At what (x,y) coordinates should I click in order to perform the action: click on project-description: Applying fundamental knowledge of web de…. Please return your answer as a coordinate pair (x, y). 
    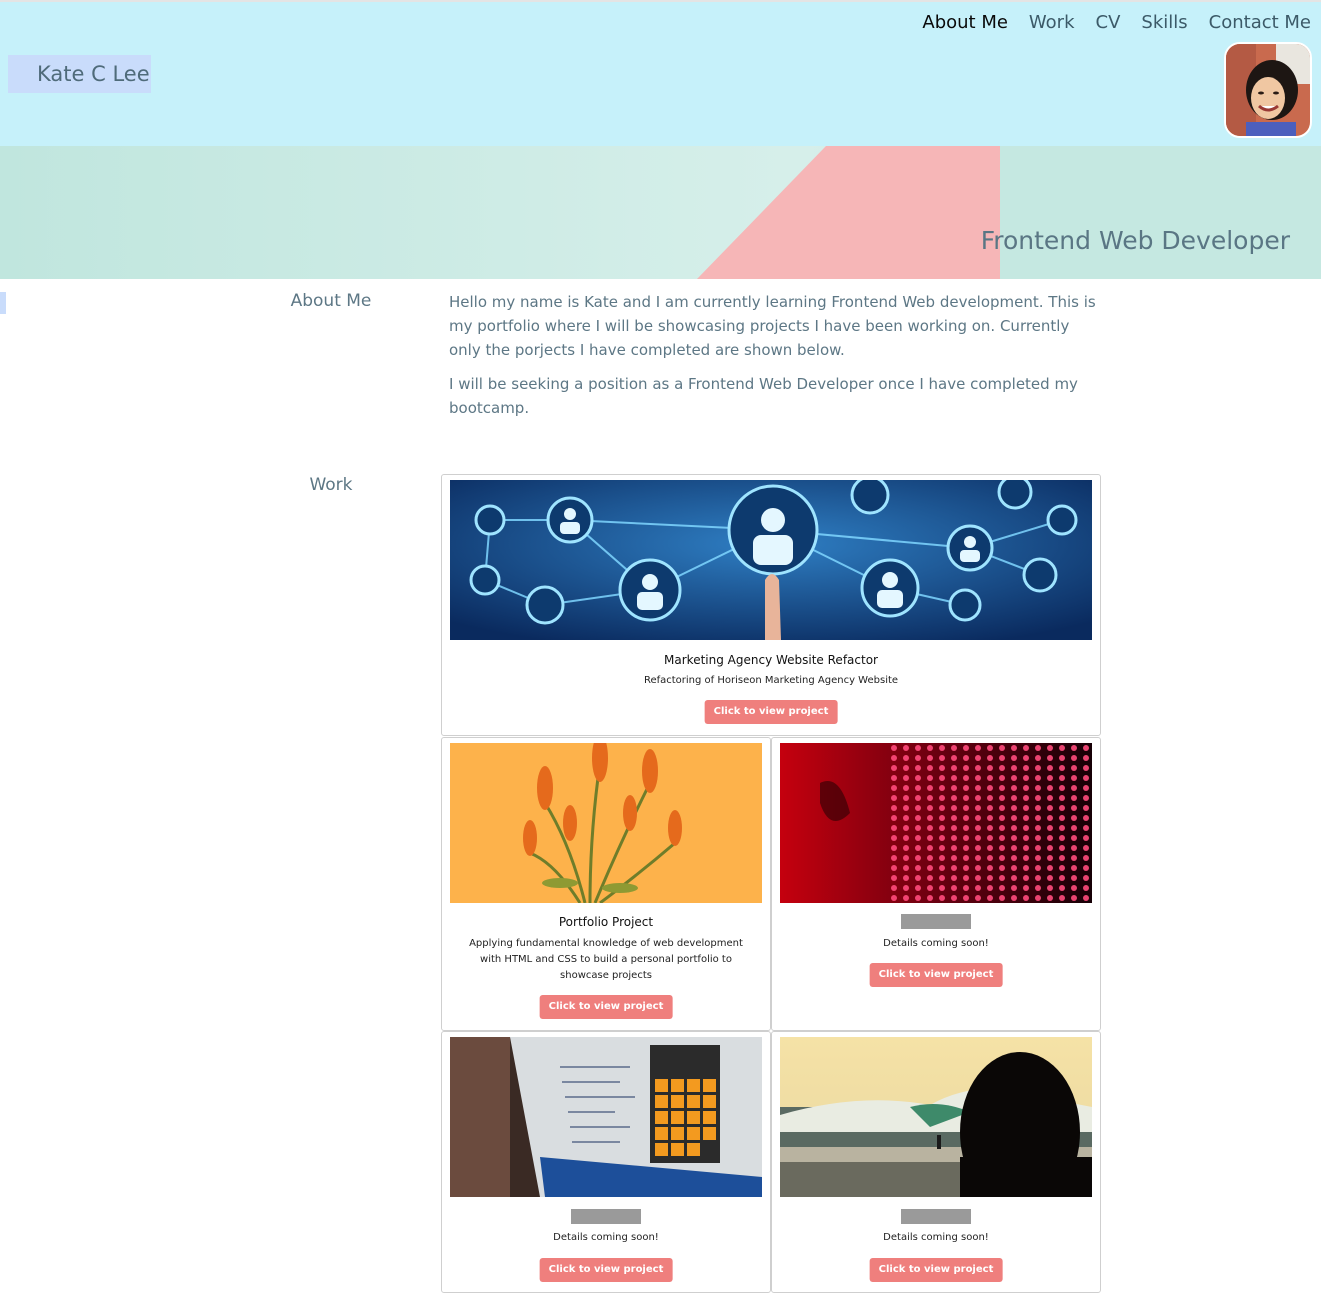
    Looking at the image, I should click on (606, 959).